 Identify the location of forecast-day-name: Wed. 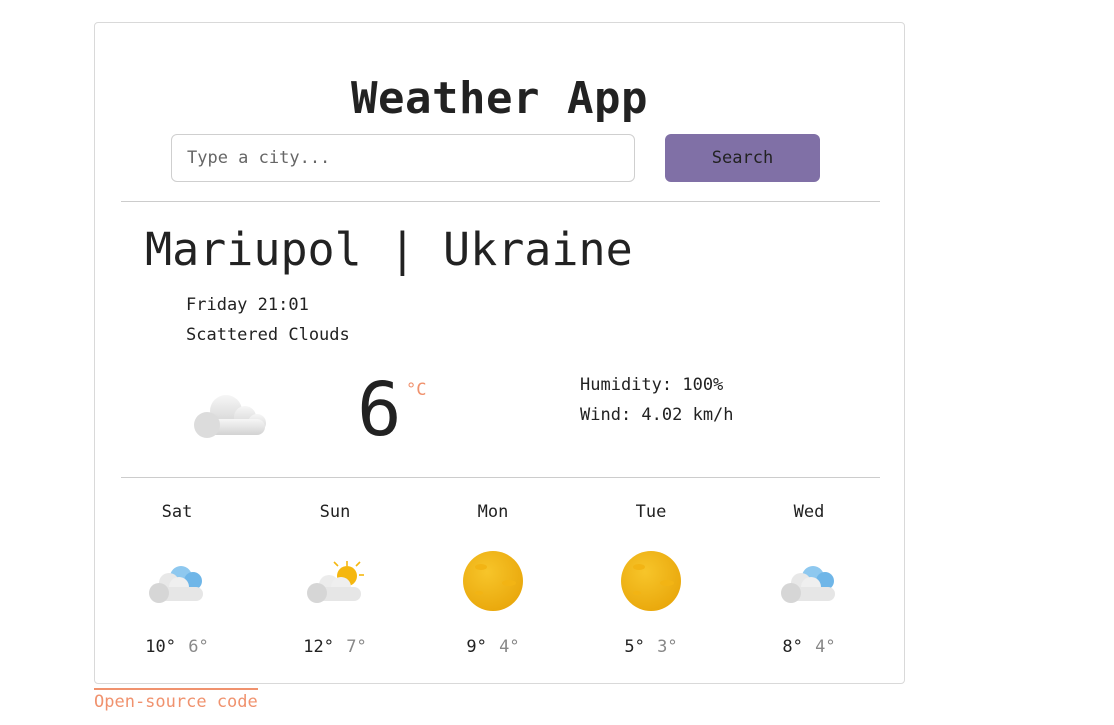
(809, 512).